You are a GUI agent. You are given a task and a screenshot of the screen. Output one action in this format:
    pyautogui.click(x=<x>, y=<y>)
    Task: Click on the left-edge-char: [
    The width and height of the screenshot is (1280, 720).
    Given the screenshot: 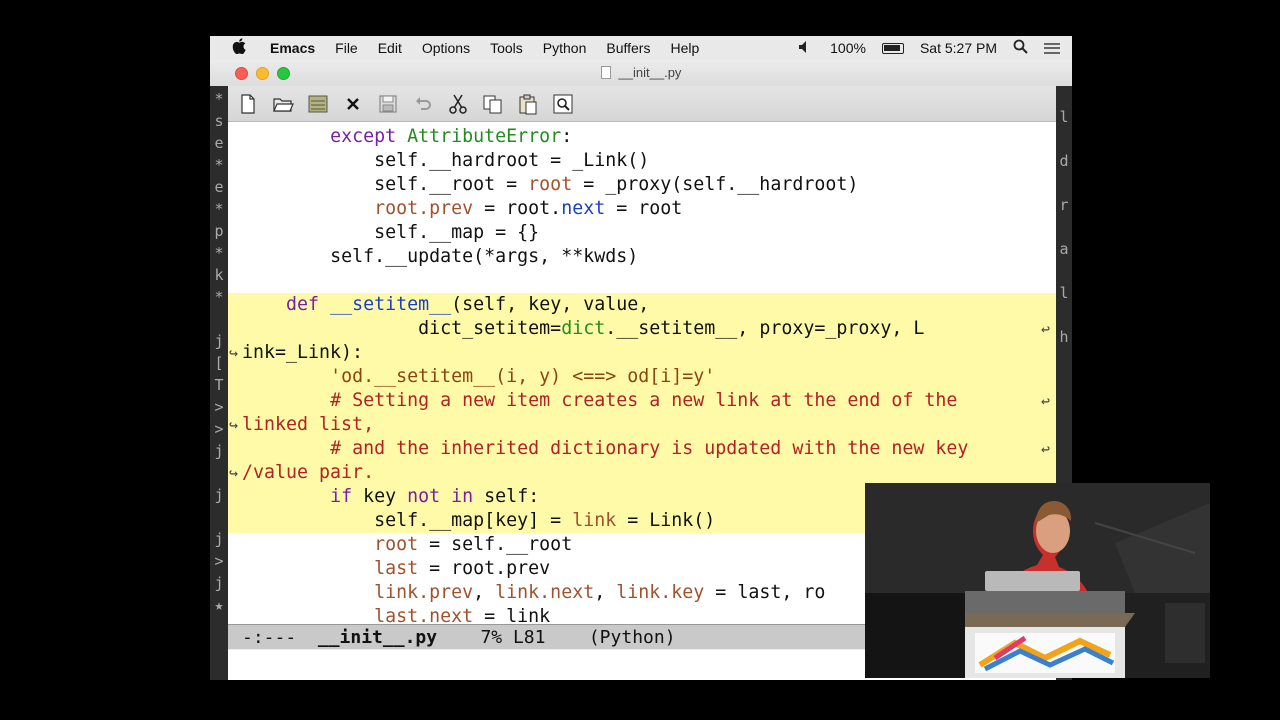 What is the action you would take?
    pyautogui.click(x=219, y=363)
    